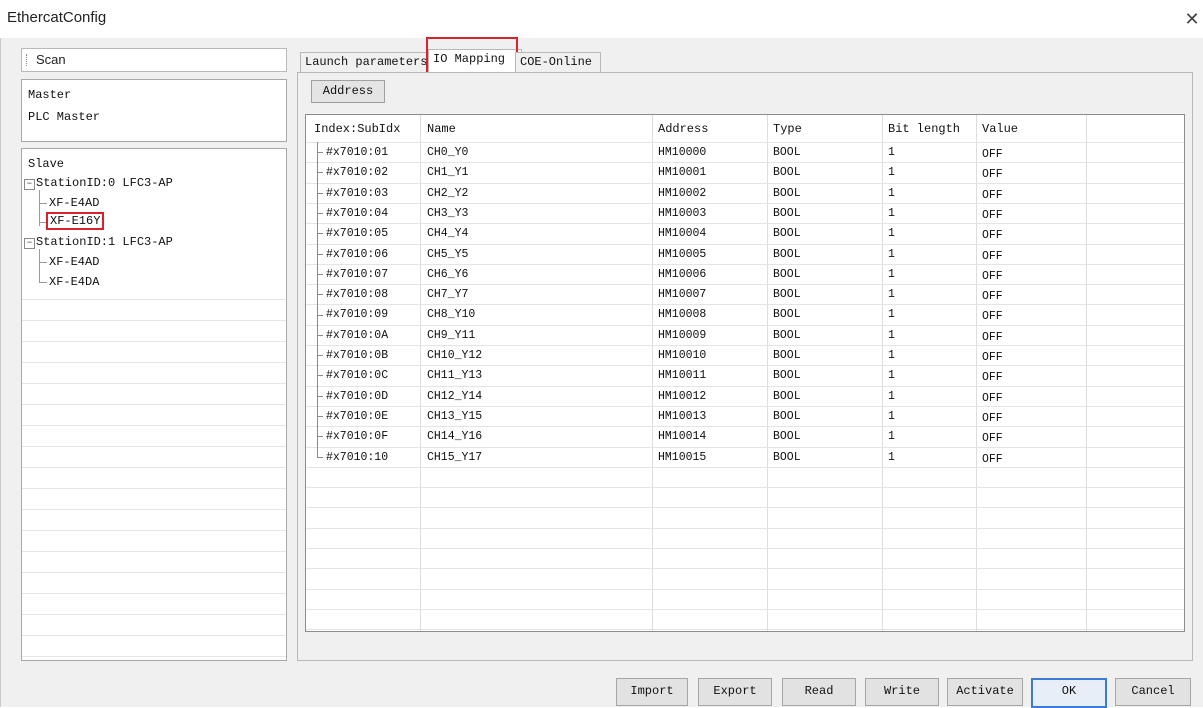 The height and width of the screenshot is (708, 1203). Describe the element at coordinates (27, 60) in the screenshot. I see `toolbar-grip-icon` at that location.